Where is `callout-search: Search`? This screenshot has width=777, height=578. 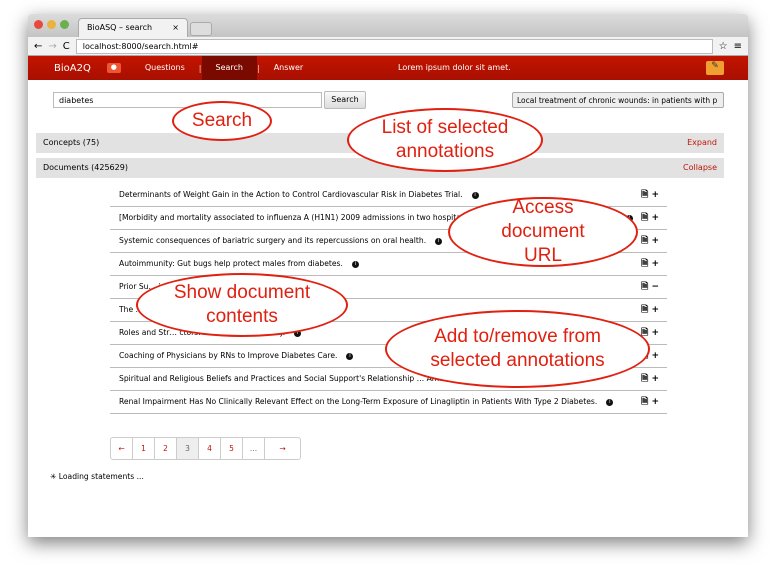
callout-search: Search is located at coordinates (222, 121).